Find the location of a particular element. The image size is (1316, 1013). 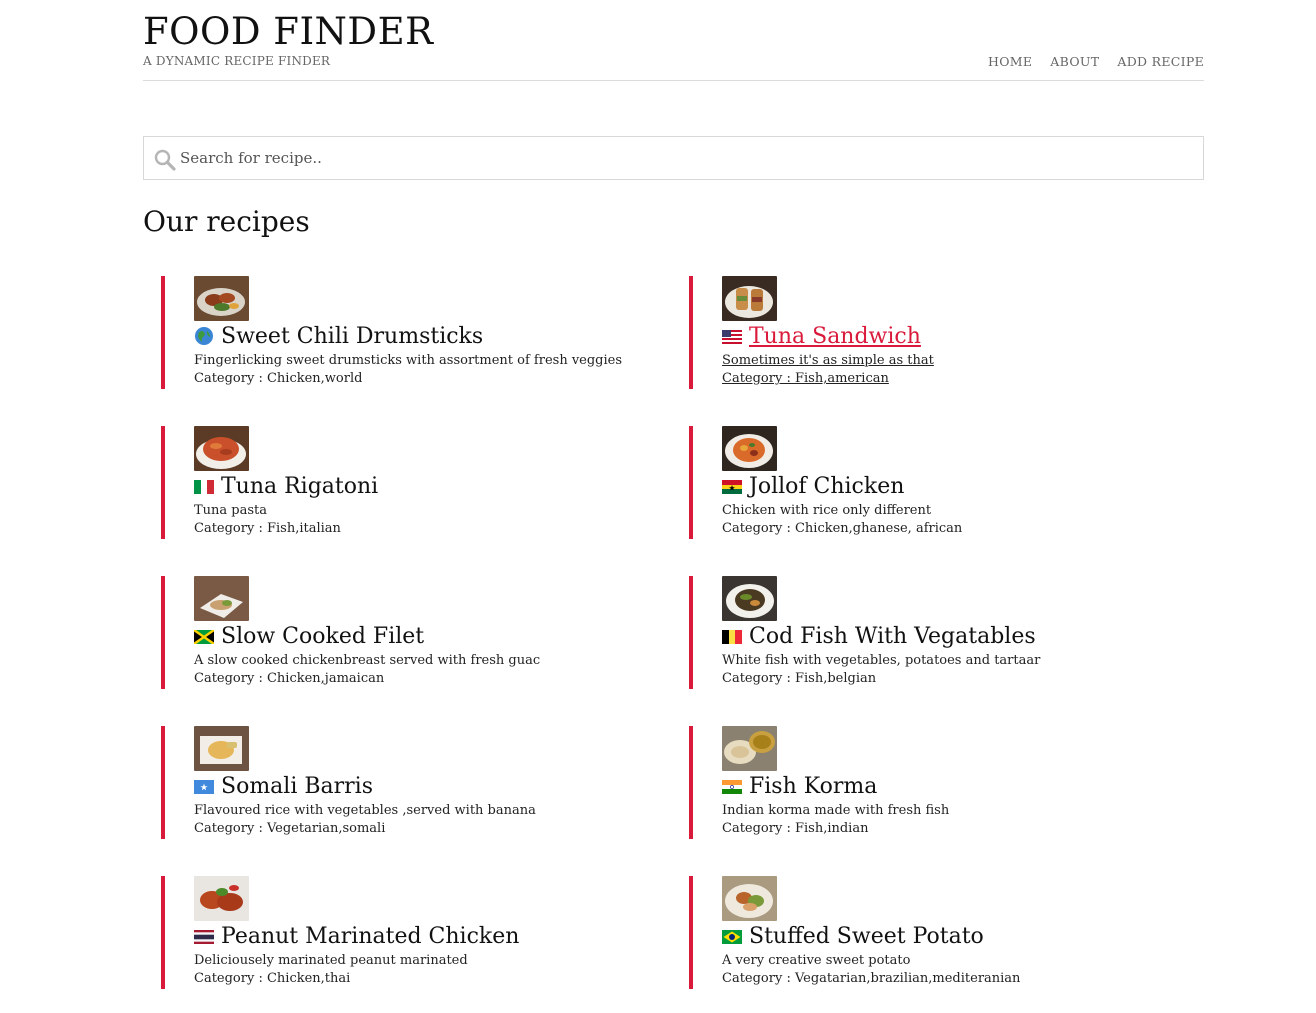

flag-br-icon is located at coordinates (732, 936).